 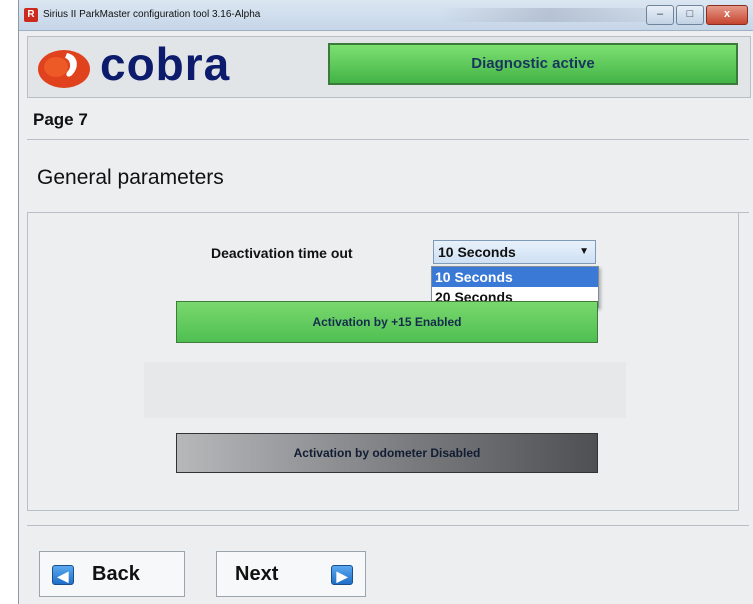 I want to click on next-button: Next ▶, so click(x=291, y=574).